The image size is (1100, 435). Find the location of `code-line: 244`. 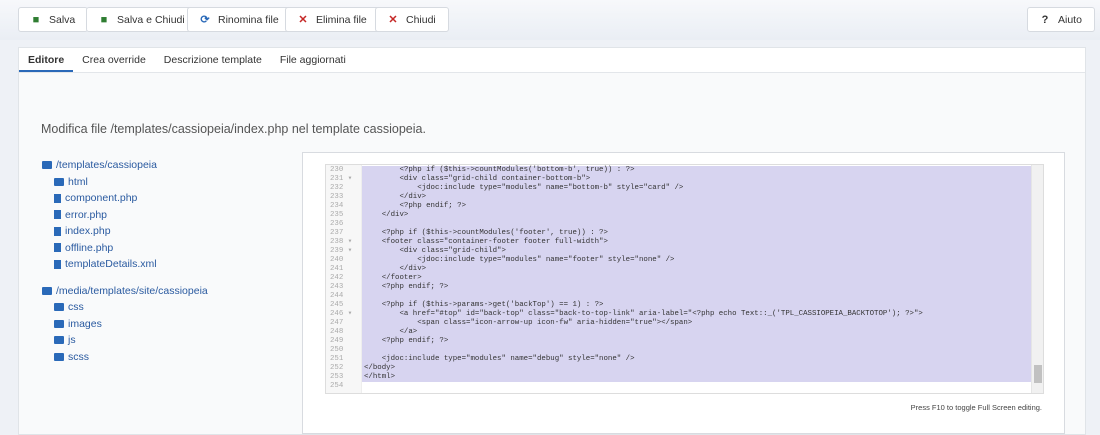

code-line: 244 is located at coordinates (679, 296).